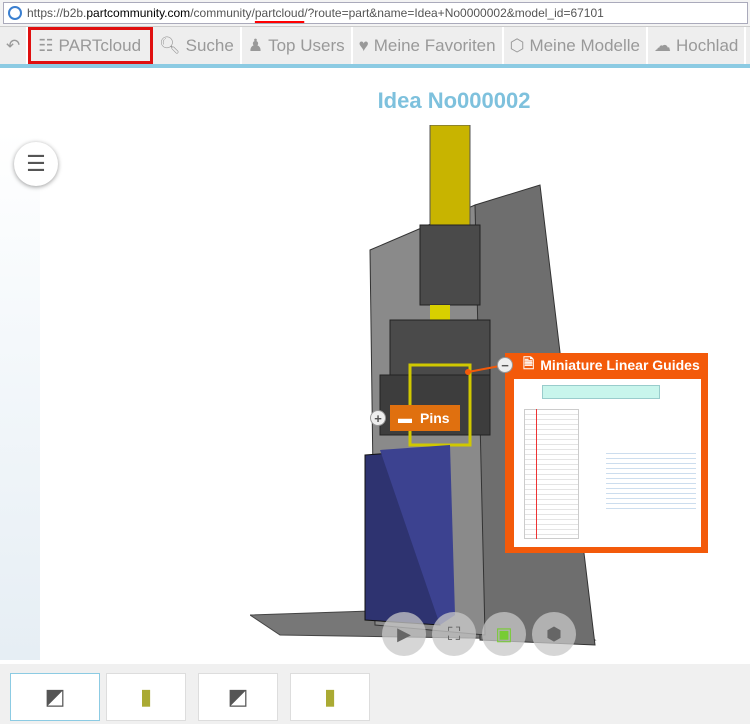  I want to click on animation-button: ▶, so click(404, 634).